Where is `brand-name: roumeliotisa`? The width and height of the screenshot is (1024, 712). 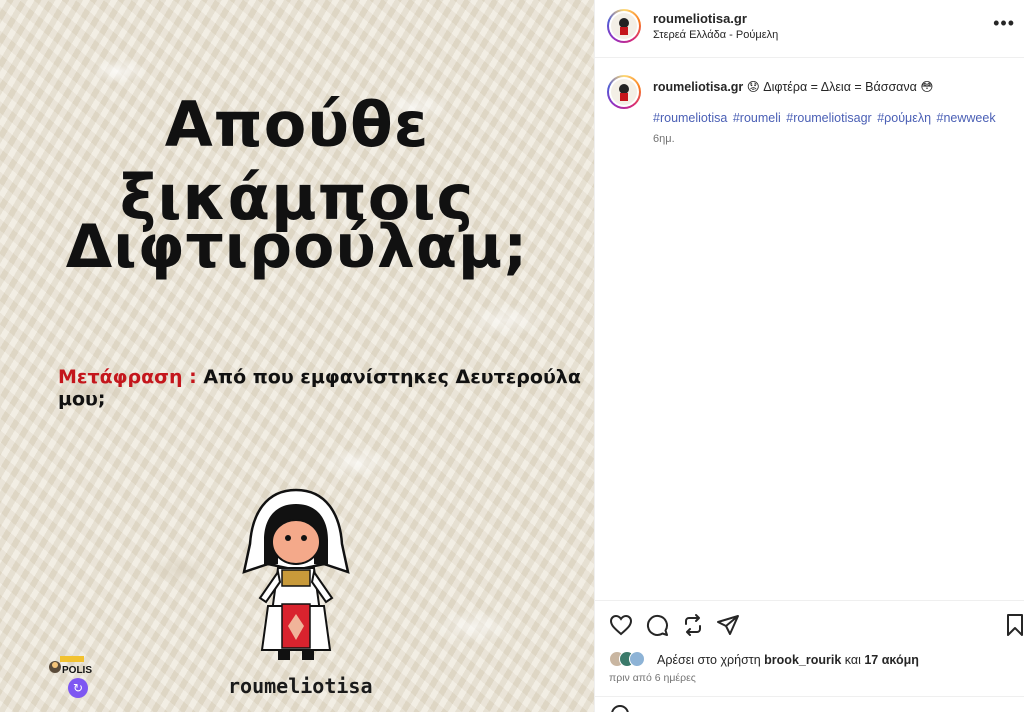
brand-name: roumeliotisa is located at coordinates (300, 686).